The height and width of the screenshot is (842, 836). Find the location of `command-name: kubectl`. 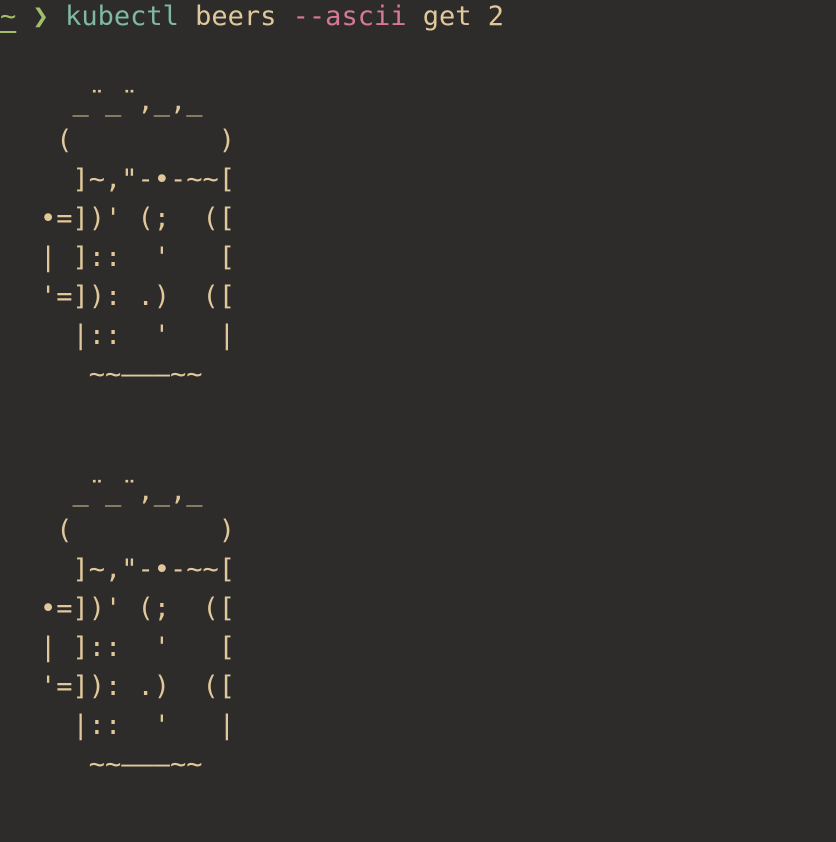

command-name: kubectl is located at coordinates (122, 16).